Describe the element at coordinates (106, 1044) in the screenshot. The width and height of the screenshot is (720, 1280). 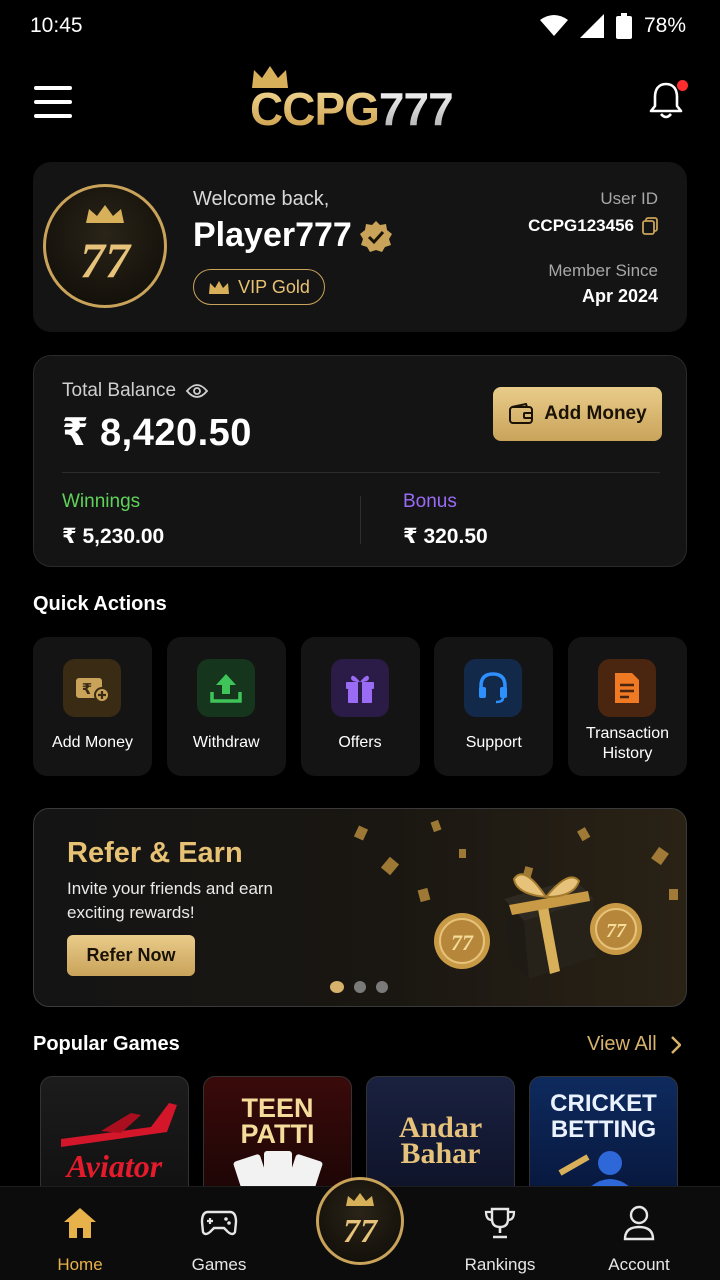
I see `popular-games-title: Popular Games` at that location.